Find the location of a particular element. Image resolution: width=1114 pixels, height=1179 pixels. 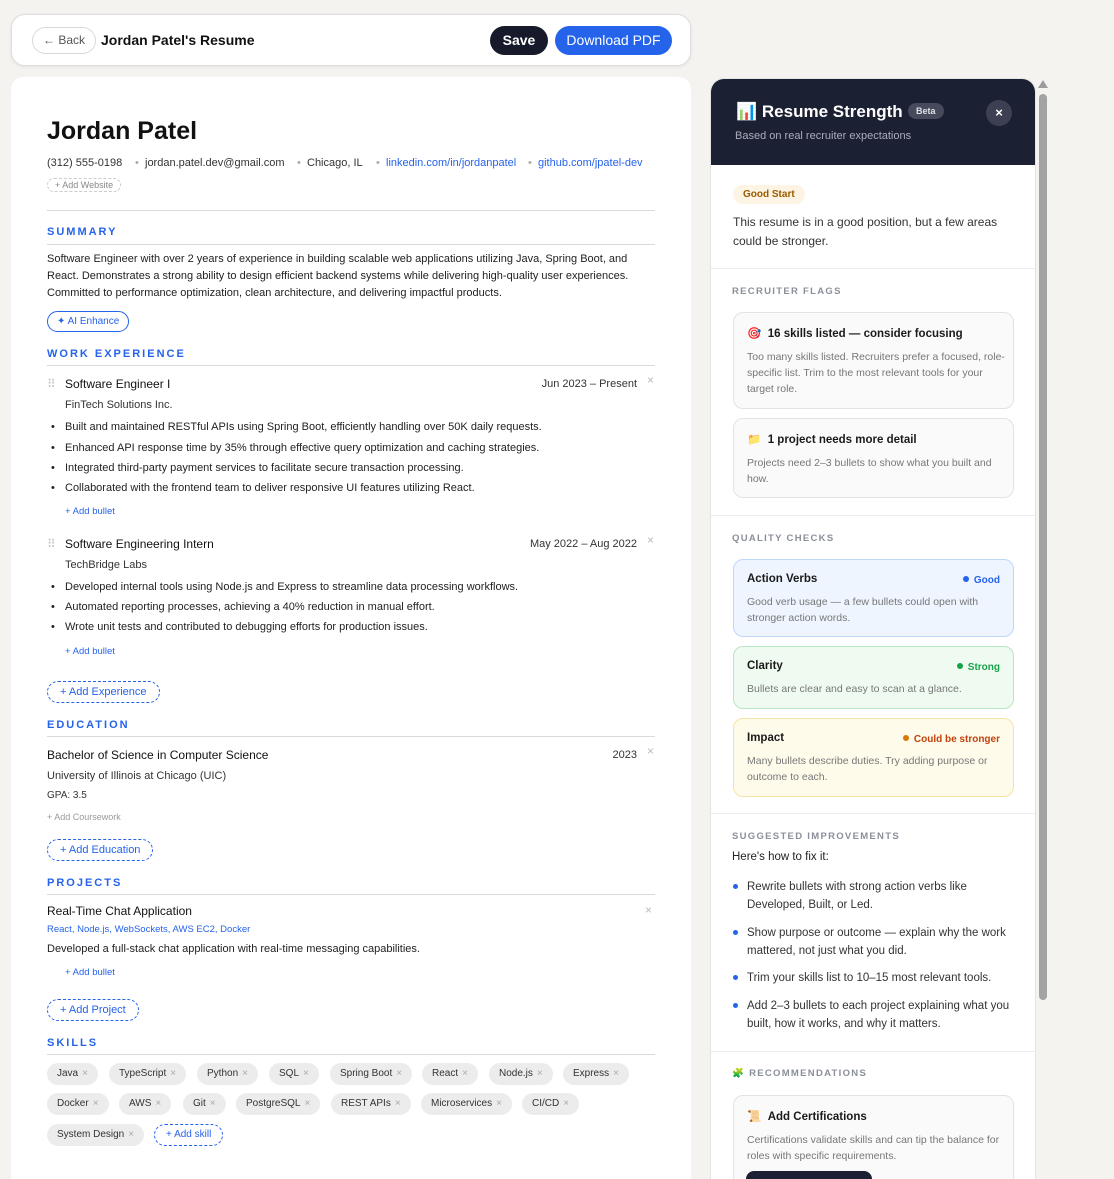

education-gpa: GPA: 3.5 is located at coordinates (67, 795).